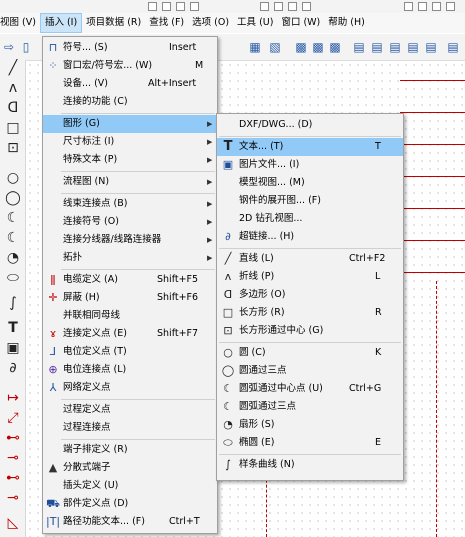  What do you see at coordinates (310, 371) in the screenshot?
I see `menu-item-circle-three-points: ◯ 圆通过三点` at bounding box center [310, 371].